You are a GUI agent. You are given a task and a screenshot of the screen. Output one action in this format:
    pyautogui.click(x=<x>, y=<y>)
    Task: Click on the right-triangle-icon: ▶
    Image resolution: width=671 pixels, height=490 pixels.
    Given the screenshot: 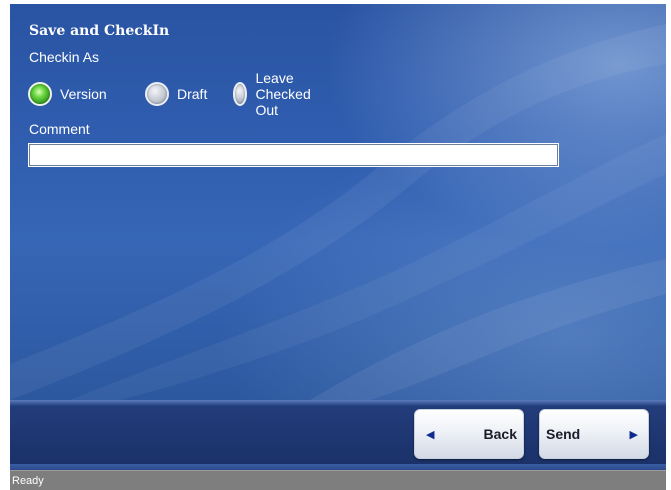 What is the action you would take?
    pyautogui.click(x=633, y=434)
    